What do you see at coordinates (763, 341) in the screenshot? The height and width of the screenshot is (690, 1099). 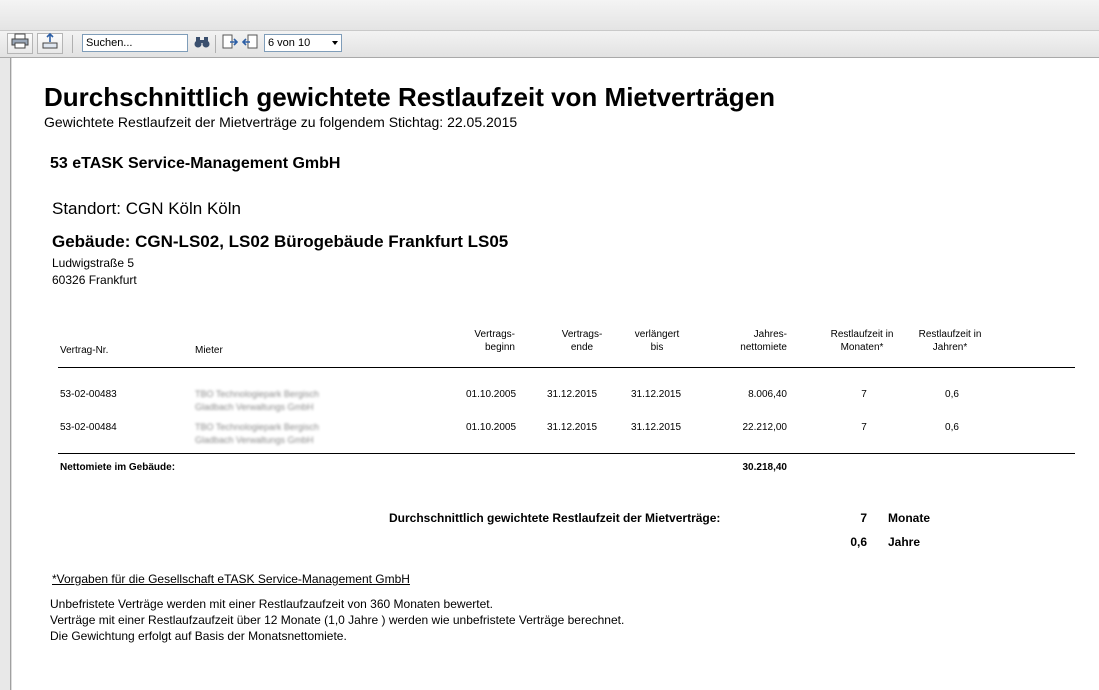 I see `header-jahresnettomiete: Jahres- nettomiete` at bounding box center [763, 341].